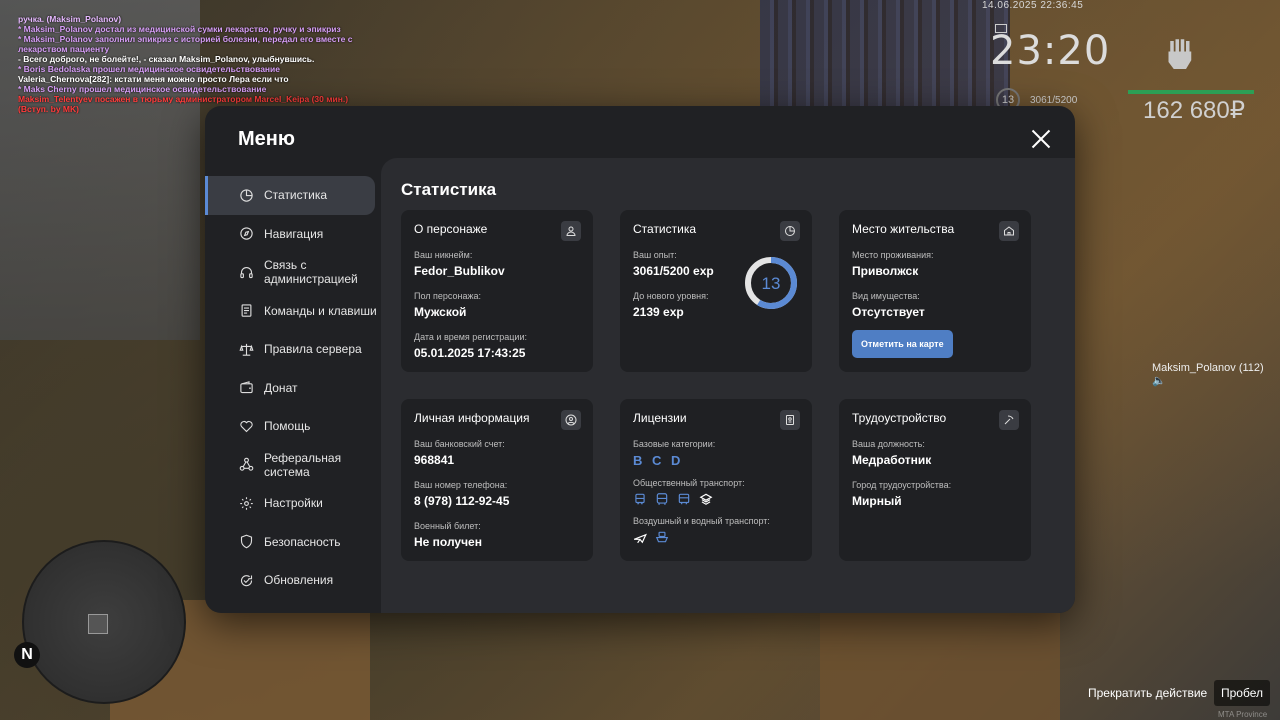  What do you see at coordinates (461, 485) in the screenshot?
I see `phone-label: Ваш номер телефона:` at bounding box center [461, 485].